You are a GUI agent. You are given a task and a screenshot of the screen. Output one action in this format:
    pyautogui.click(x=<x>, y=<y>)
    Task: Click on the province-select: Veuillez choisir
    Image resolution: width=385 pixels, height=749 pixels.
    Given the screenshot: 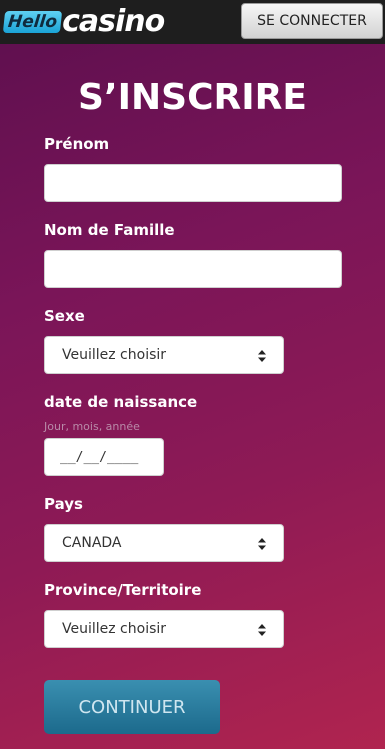 What is the action you would take?
    pyautogui.click(x=164, y=629)
    